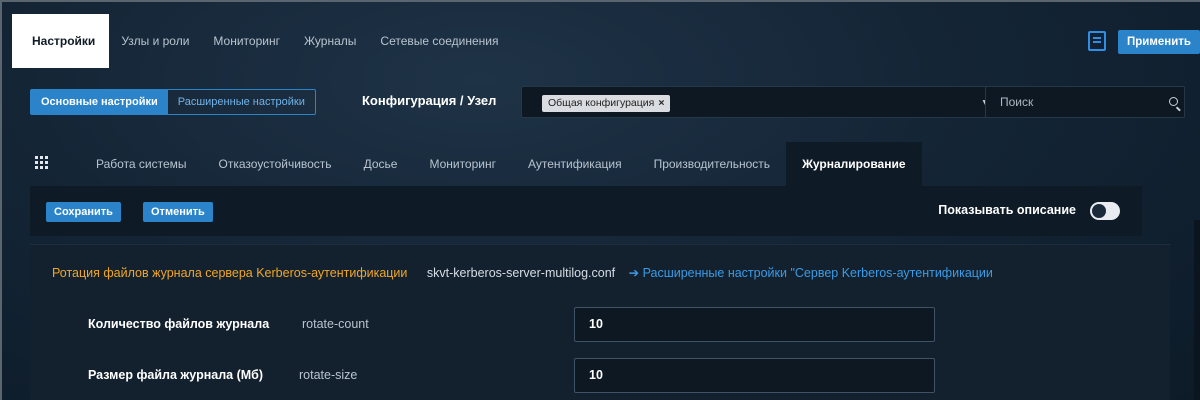 This screenshot has width=1200, height=400. Describe the element at coordinates (429, 100) in the screenshot. I see `config-node-label: Конфигурация / Узел` at that location.